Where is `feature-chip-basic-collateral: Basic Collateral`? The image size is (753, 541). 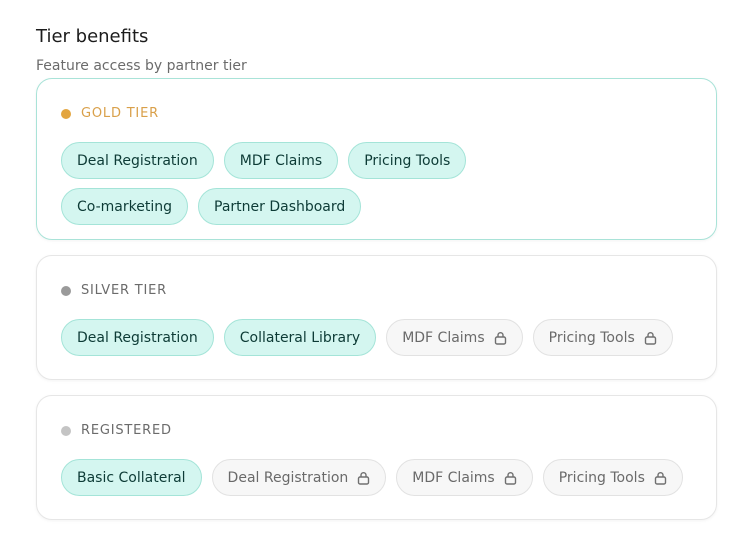
feature-chip-basic-collateral: Basic Collateral is located at coordinates (131, 477).